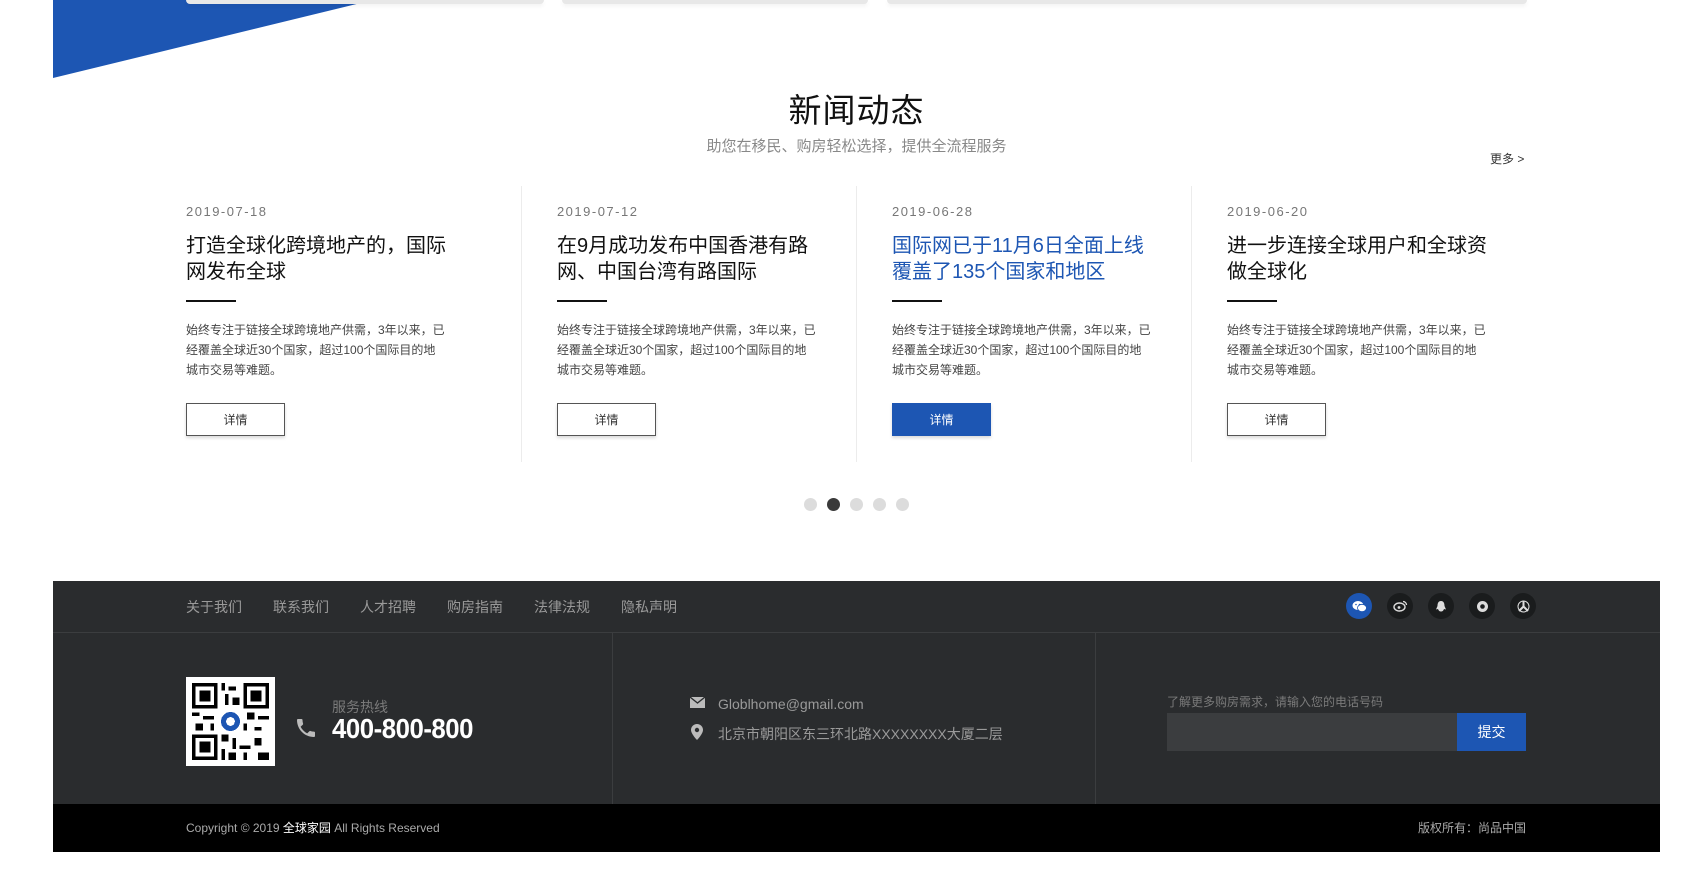  Describe the element at coordinates (1491, 732) in the screenshot. I see `submit-button: 提交` at that location.